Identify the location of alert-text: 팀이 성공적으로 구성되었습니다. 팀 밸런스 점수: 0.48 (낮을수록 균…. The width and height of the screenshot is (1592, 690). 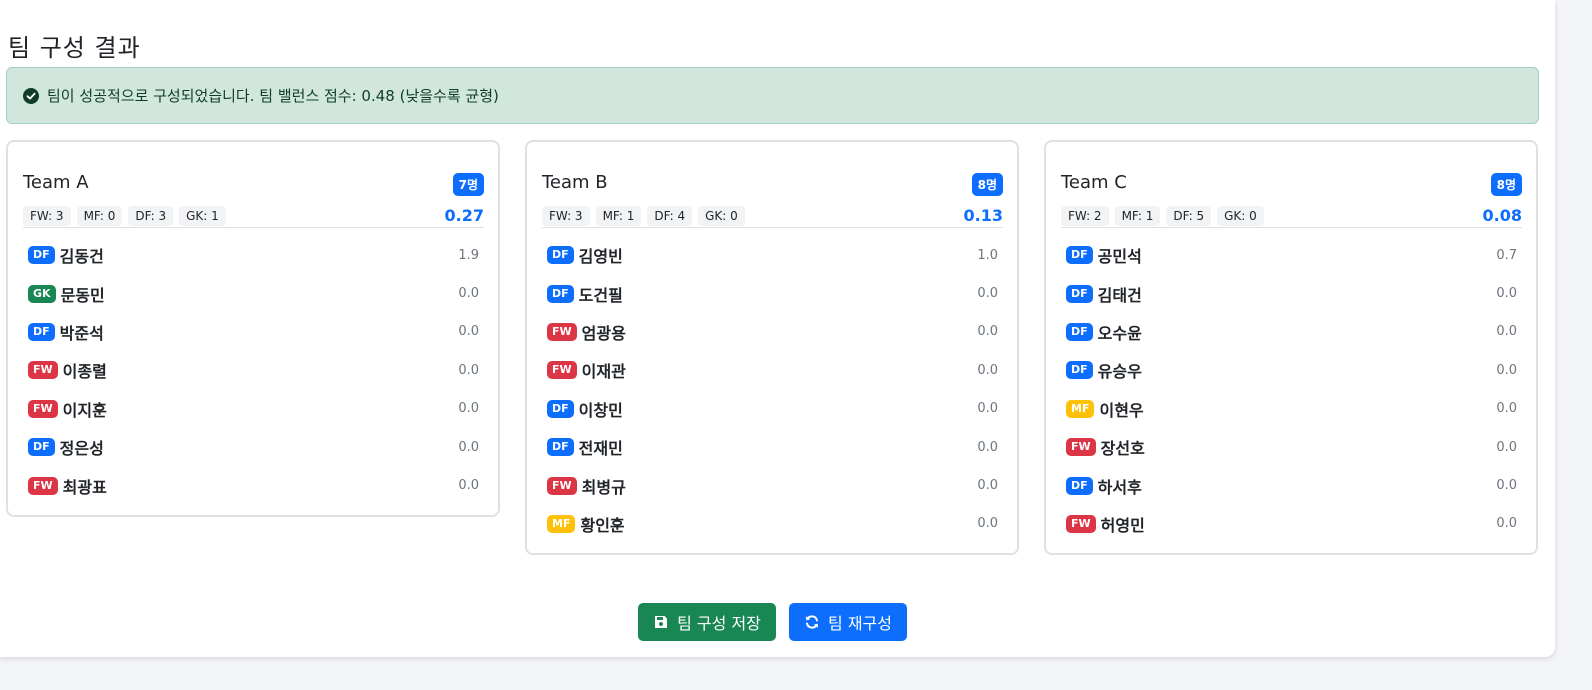
(273, 96).